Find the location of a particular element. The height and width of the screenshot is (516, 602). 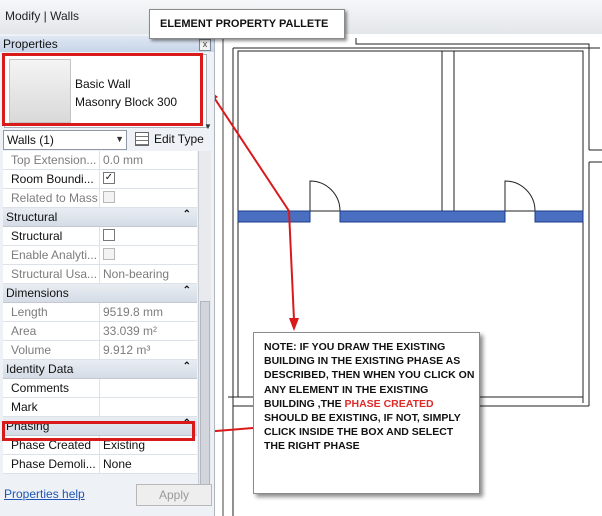

group-label: Identity Data is located at coordinates (40, 369).